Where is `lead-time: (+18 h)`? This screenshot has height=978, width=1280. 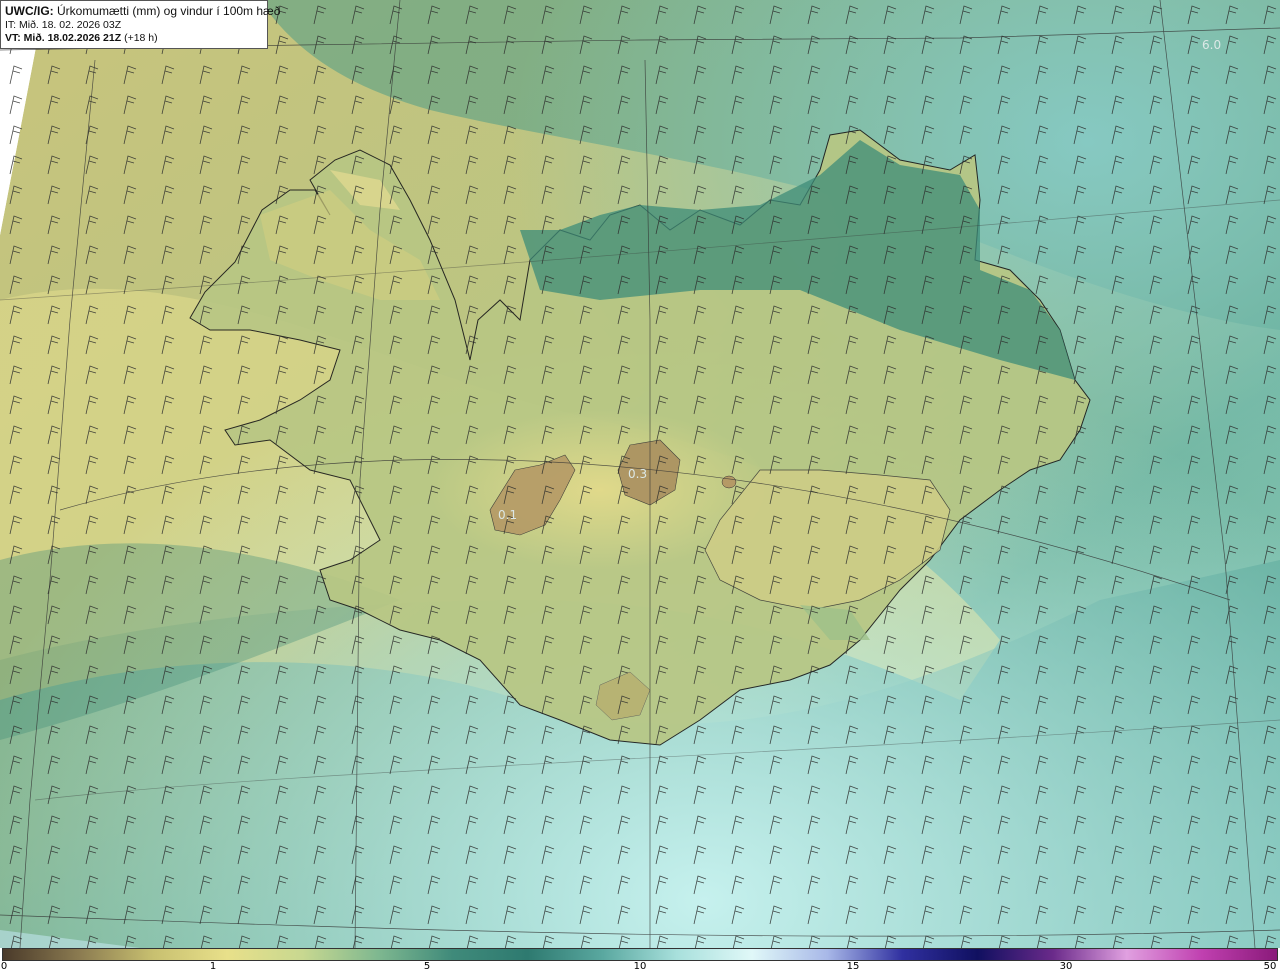 lead-time: (+18 h) is located at coordinates (141, 38).